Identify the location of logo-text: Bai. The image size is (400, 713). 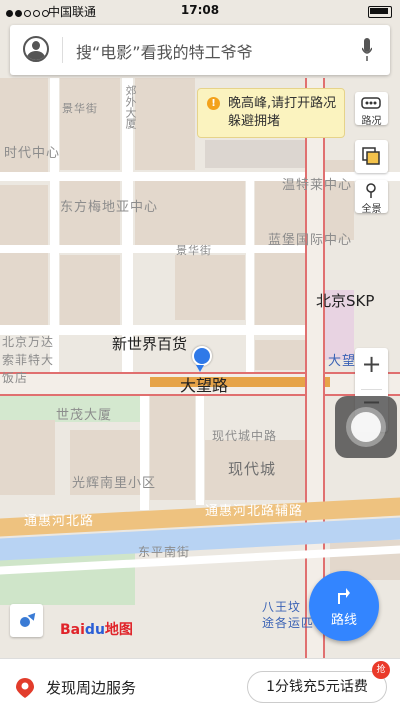
(72, 630).